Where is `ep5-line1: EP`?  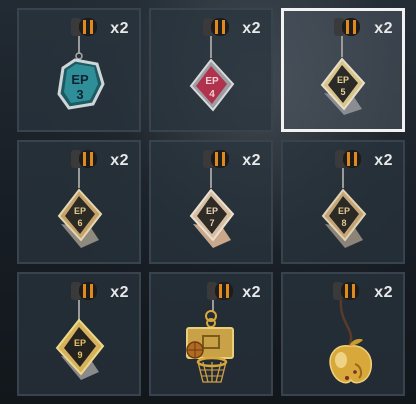 ep5-line1: EP is located at coordinates (343, 80).